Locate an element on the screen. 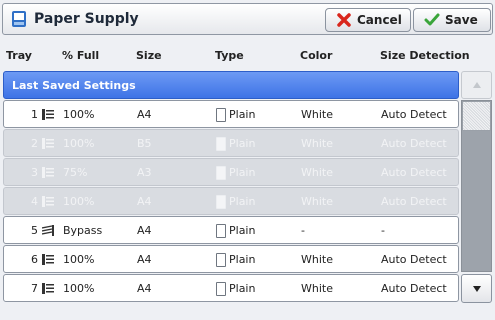  paper-supply-icon is located at coordinates (19, 19).